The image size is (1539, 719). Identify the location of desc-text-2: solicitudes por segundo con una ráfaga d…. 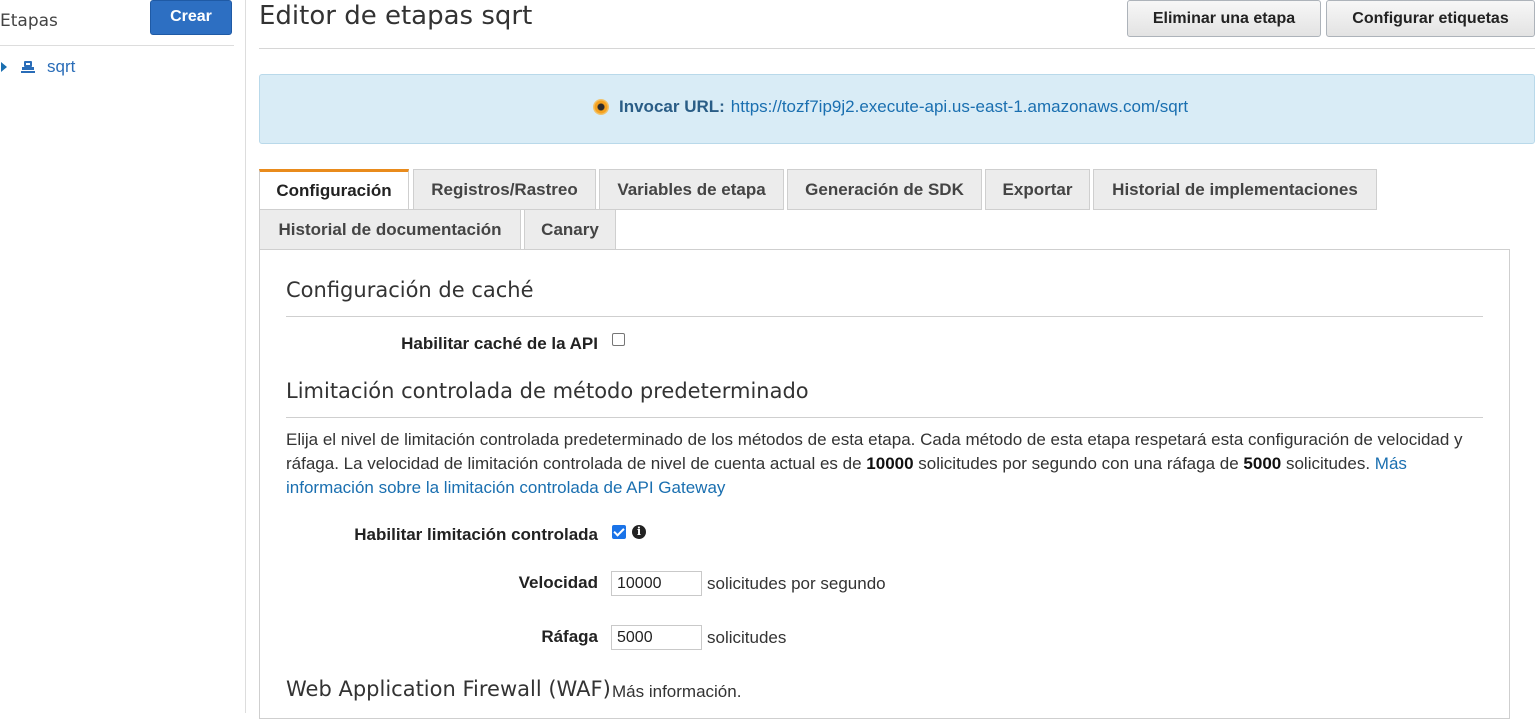
(1078, 463).